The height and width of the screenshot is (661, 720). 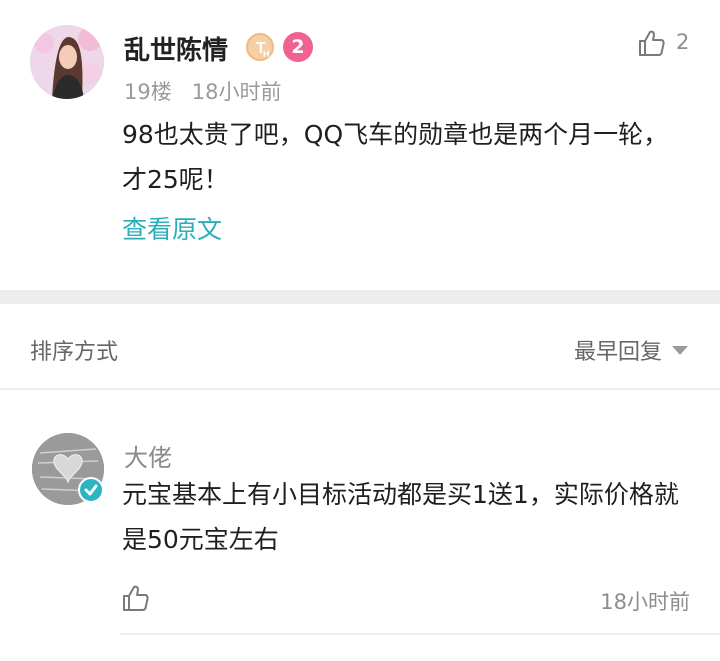 What do you see at coordinates (148, 92) in the screenshot?
I see `floor-number: 19楼` at bounding box center [148, 92].